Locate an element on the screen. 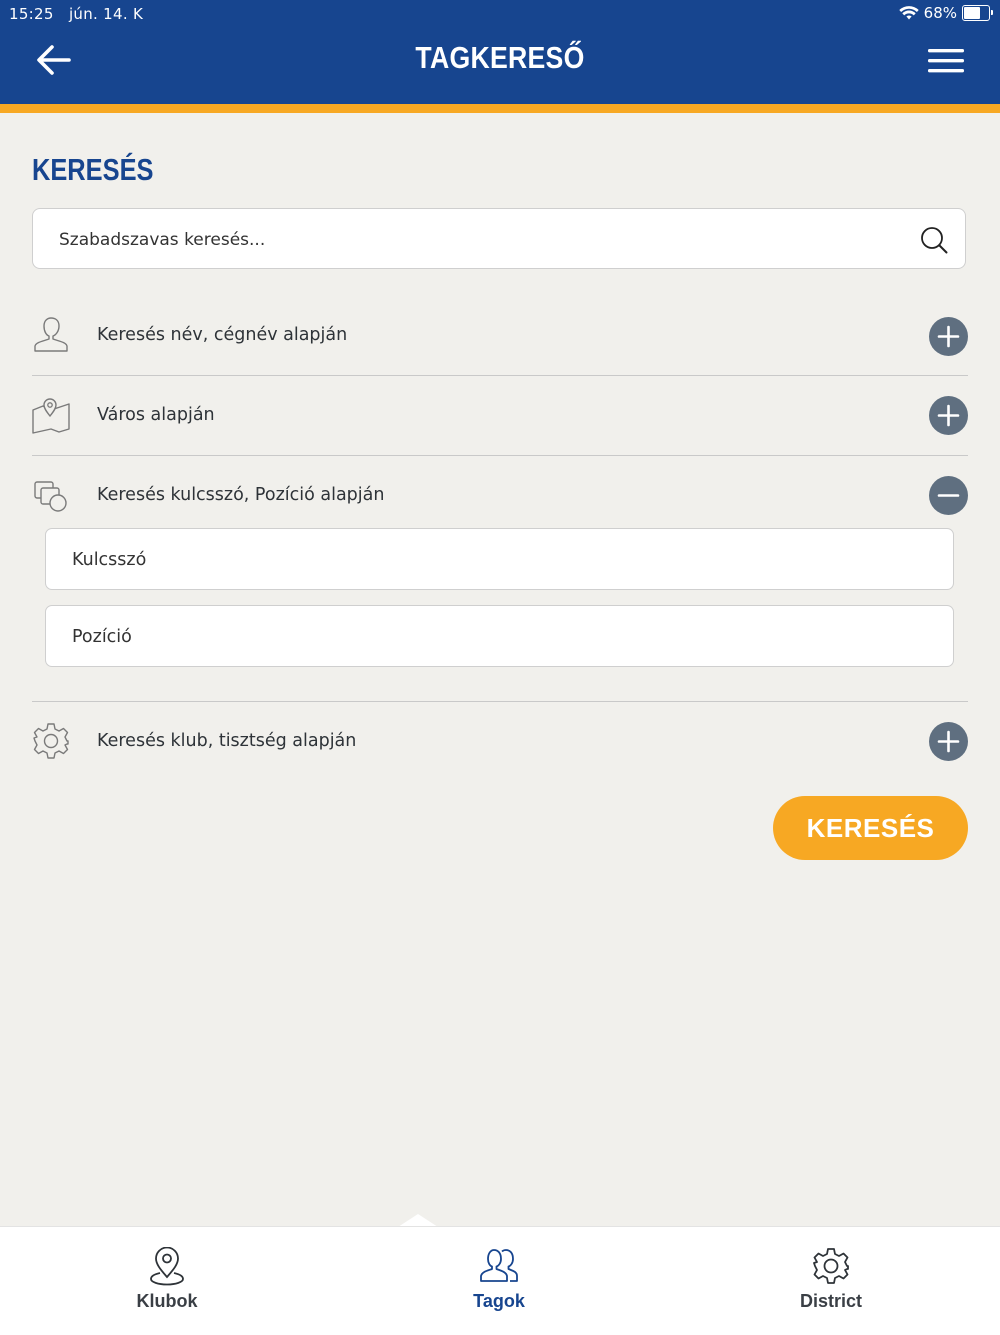 Image resolution: width=1000 pixels, height=1335 pixels. tab-members: Tagok is located at coordinates (499, 1281).